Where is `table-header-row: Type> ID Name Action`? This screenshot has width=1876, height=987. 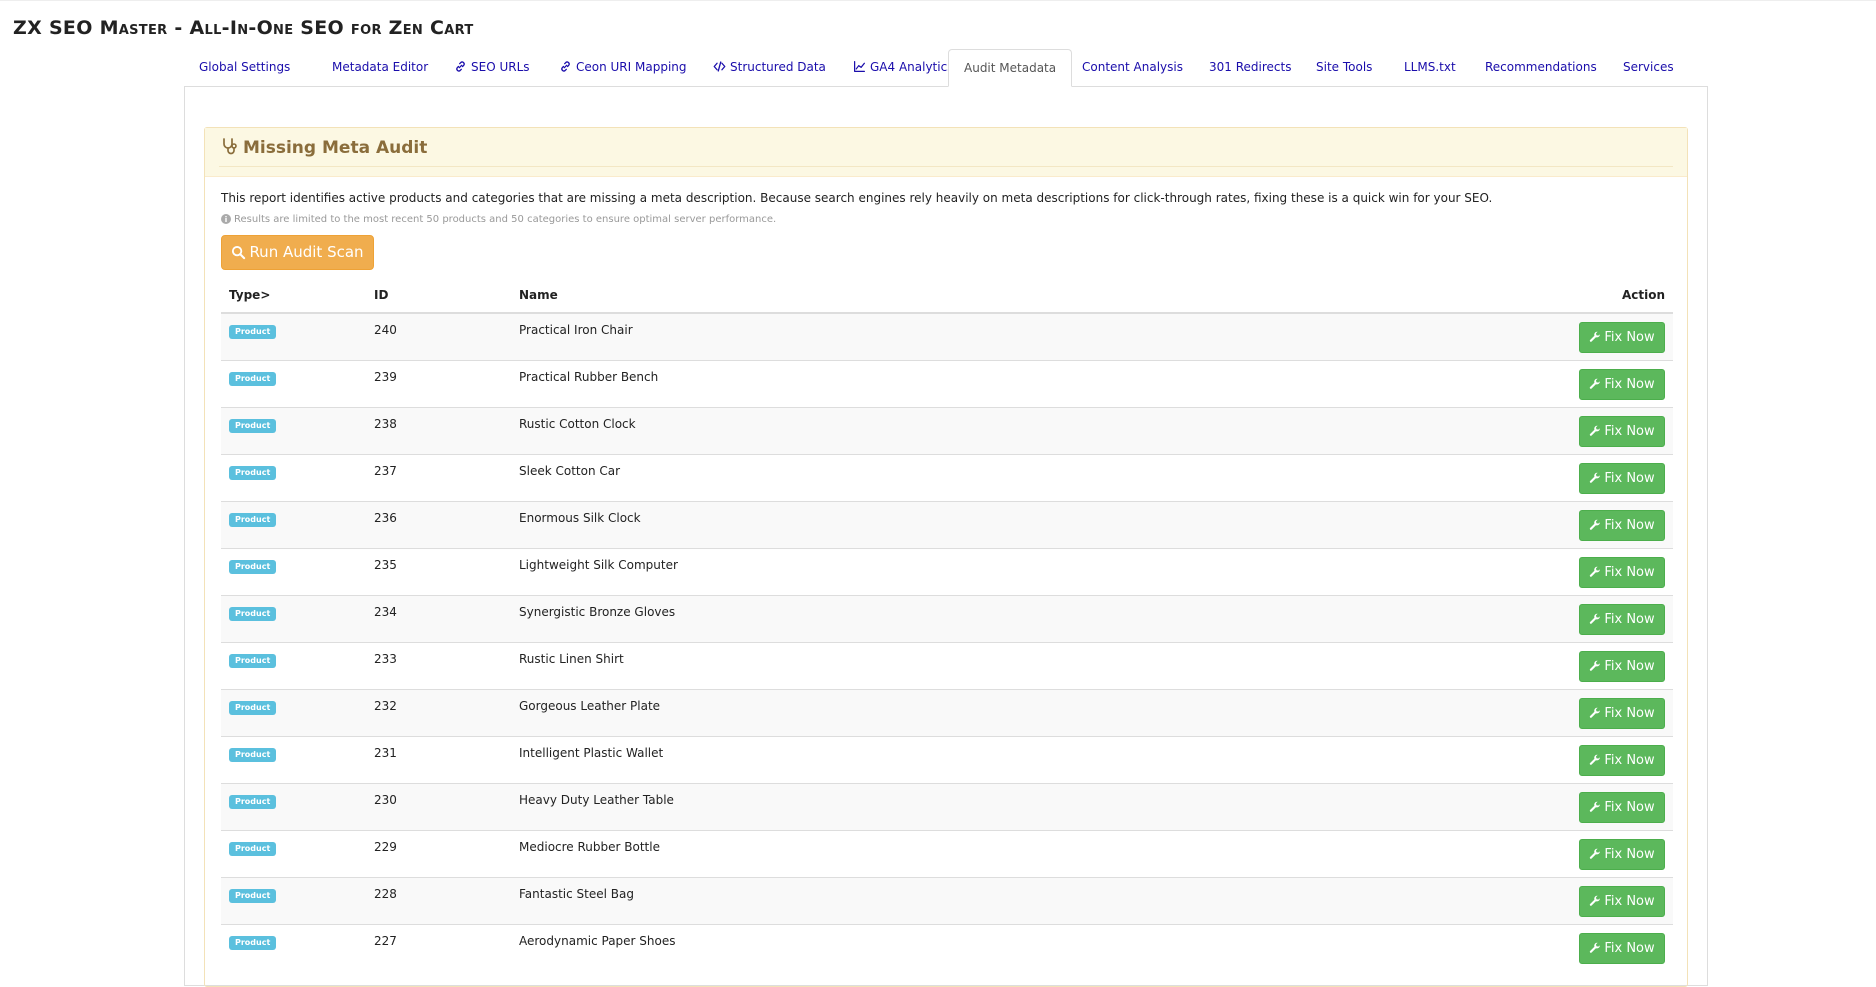 table-header-row: Type> ID Name Action is located at coordinates (947, 296).